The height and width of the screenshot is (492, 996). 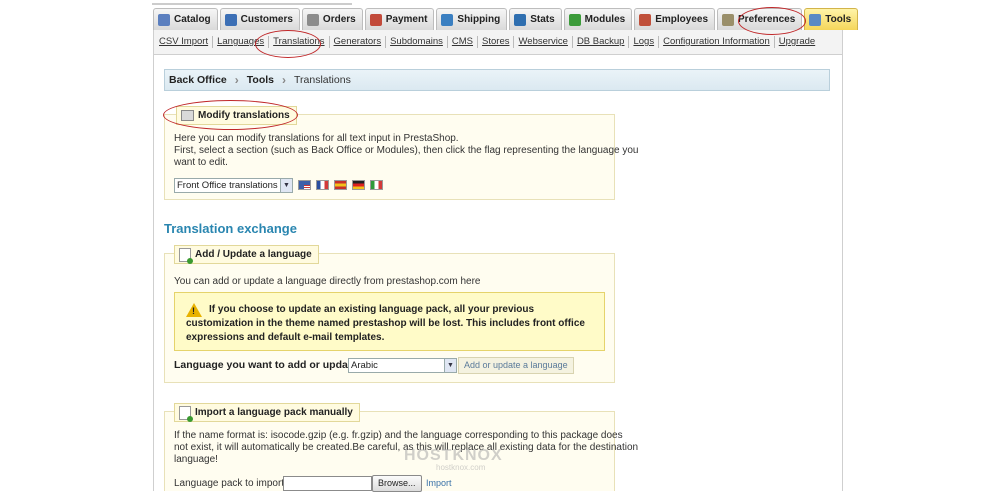 I want to click on tab-catalog: Catalog, so click(x=185, y=19).